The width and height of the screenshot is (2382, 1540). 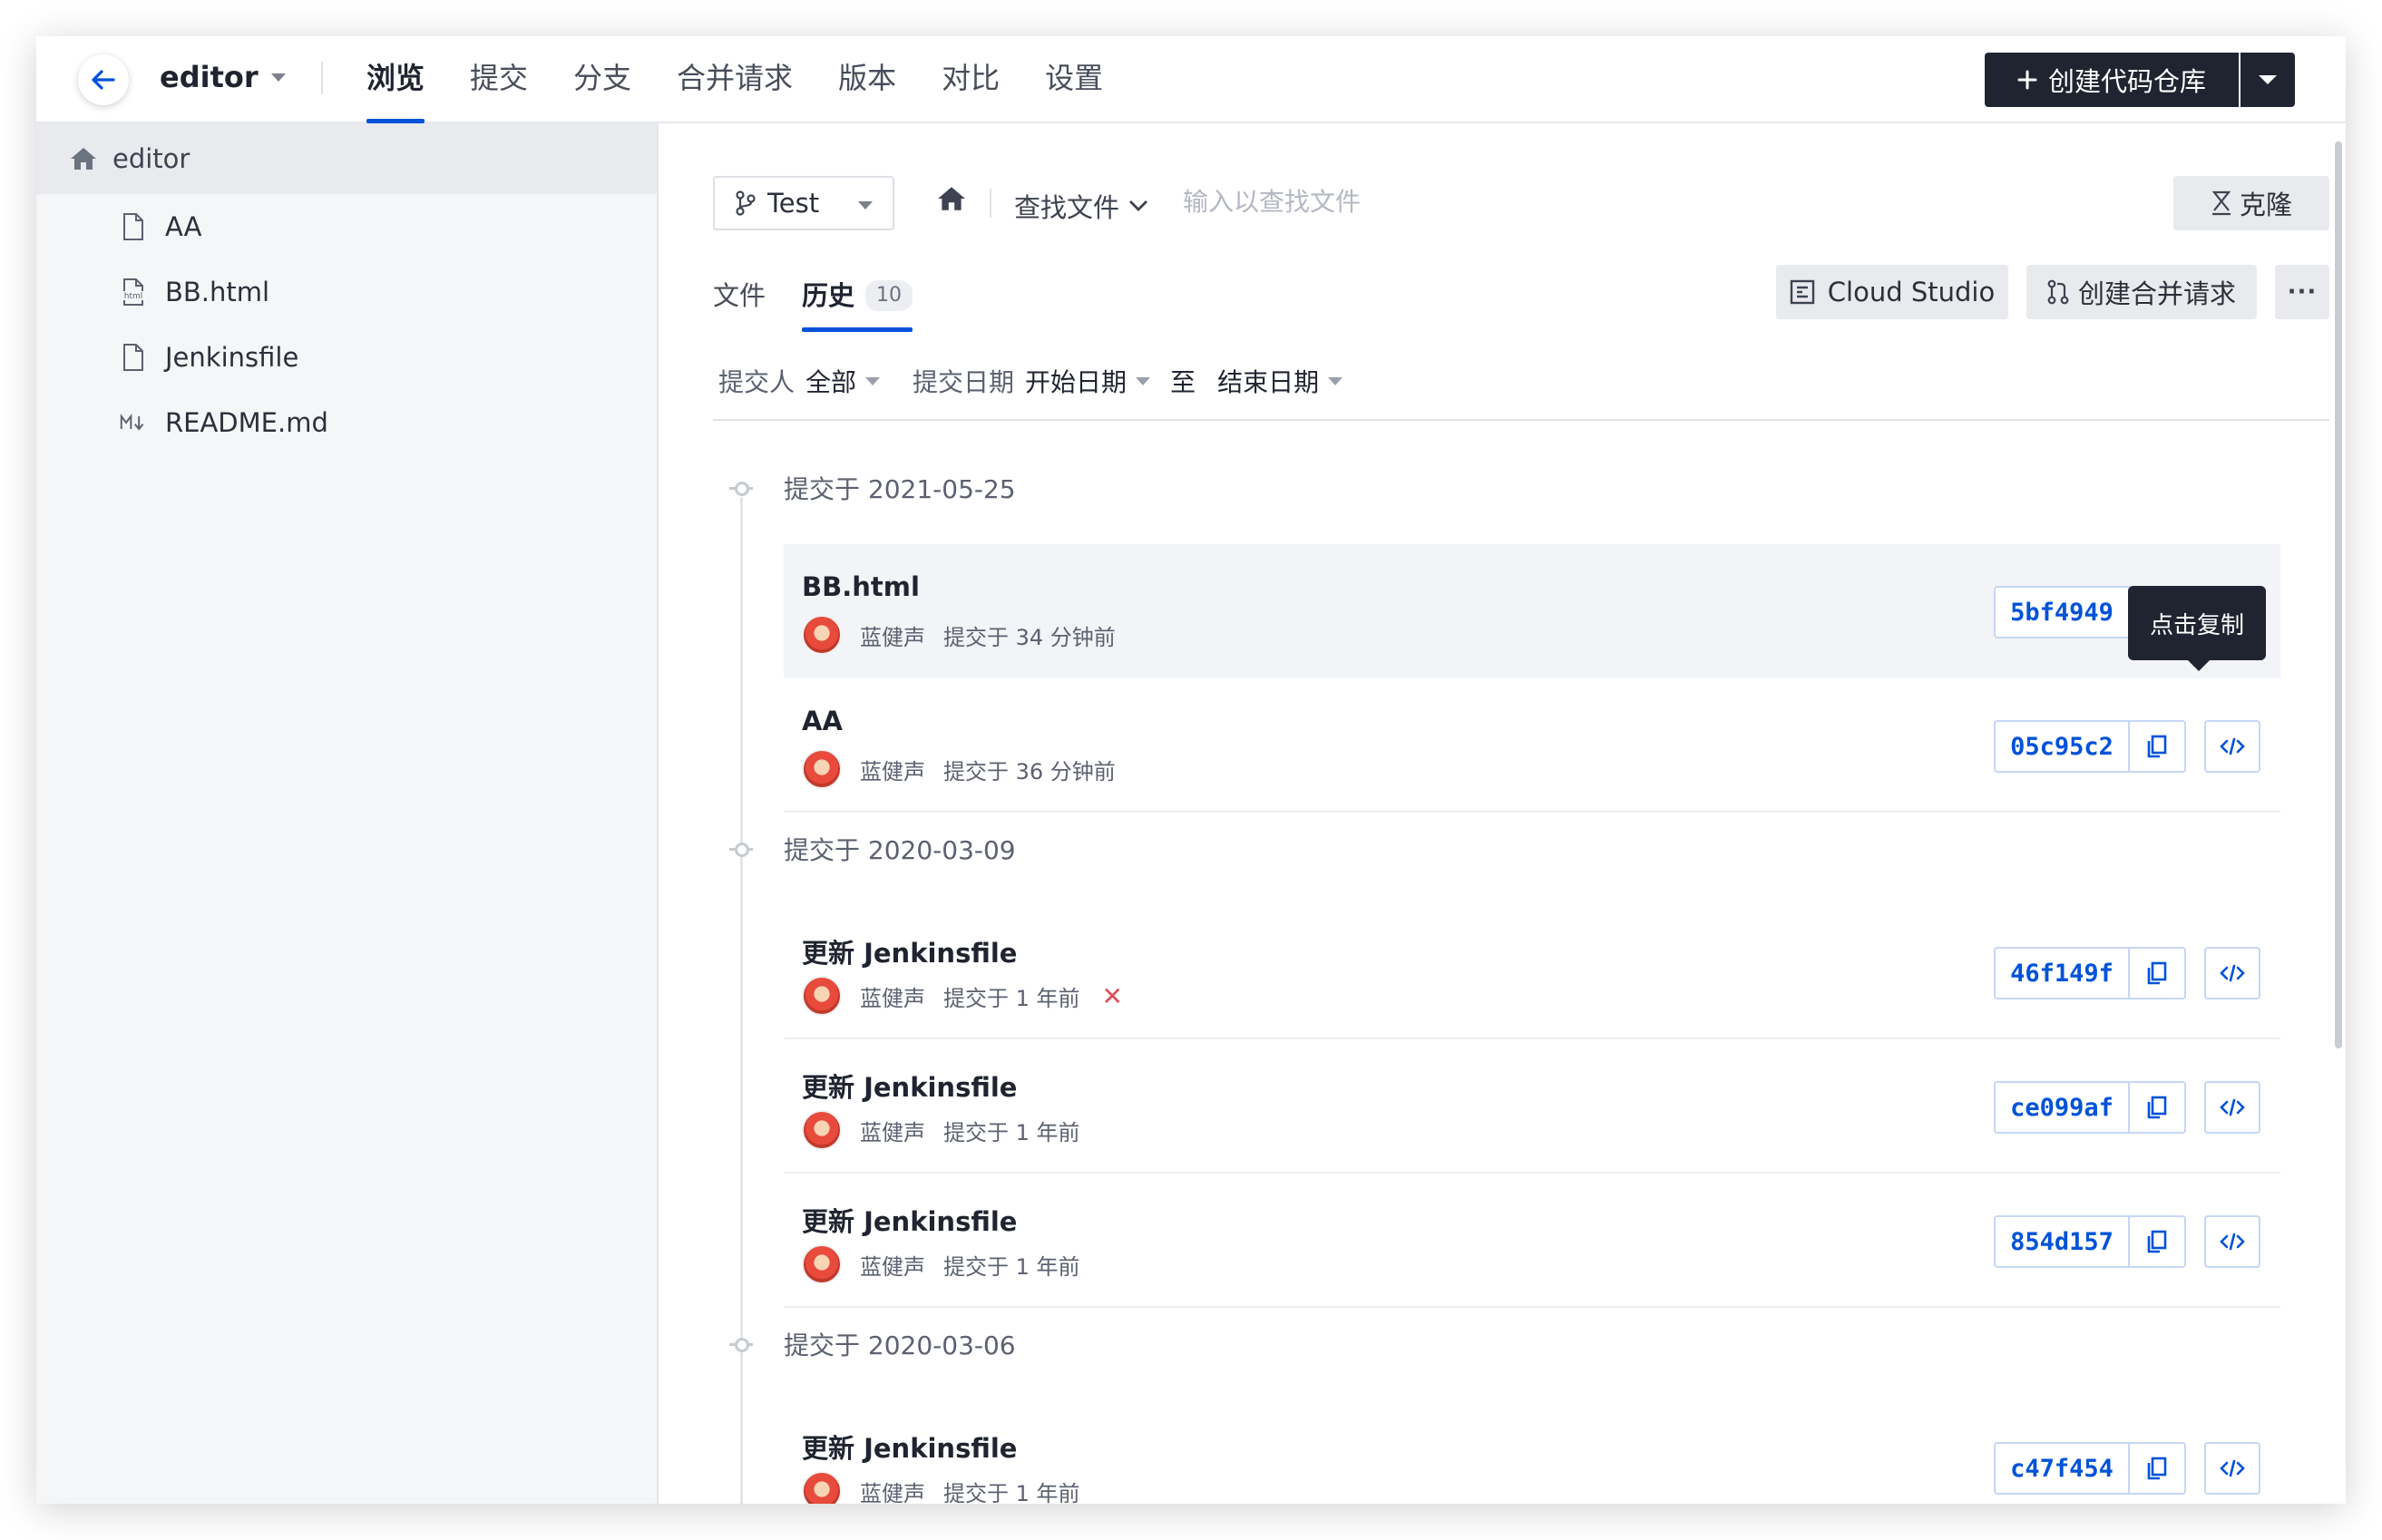 I want to click on cloud-studio-button: Cloud Studio, so click(x=1892, y=292).